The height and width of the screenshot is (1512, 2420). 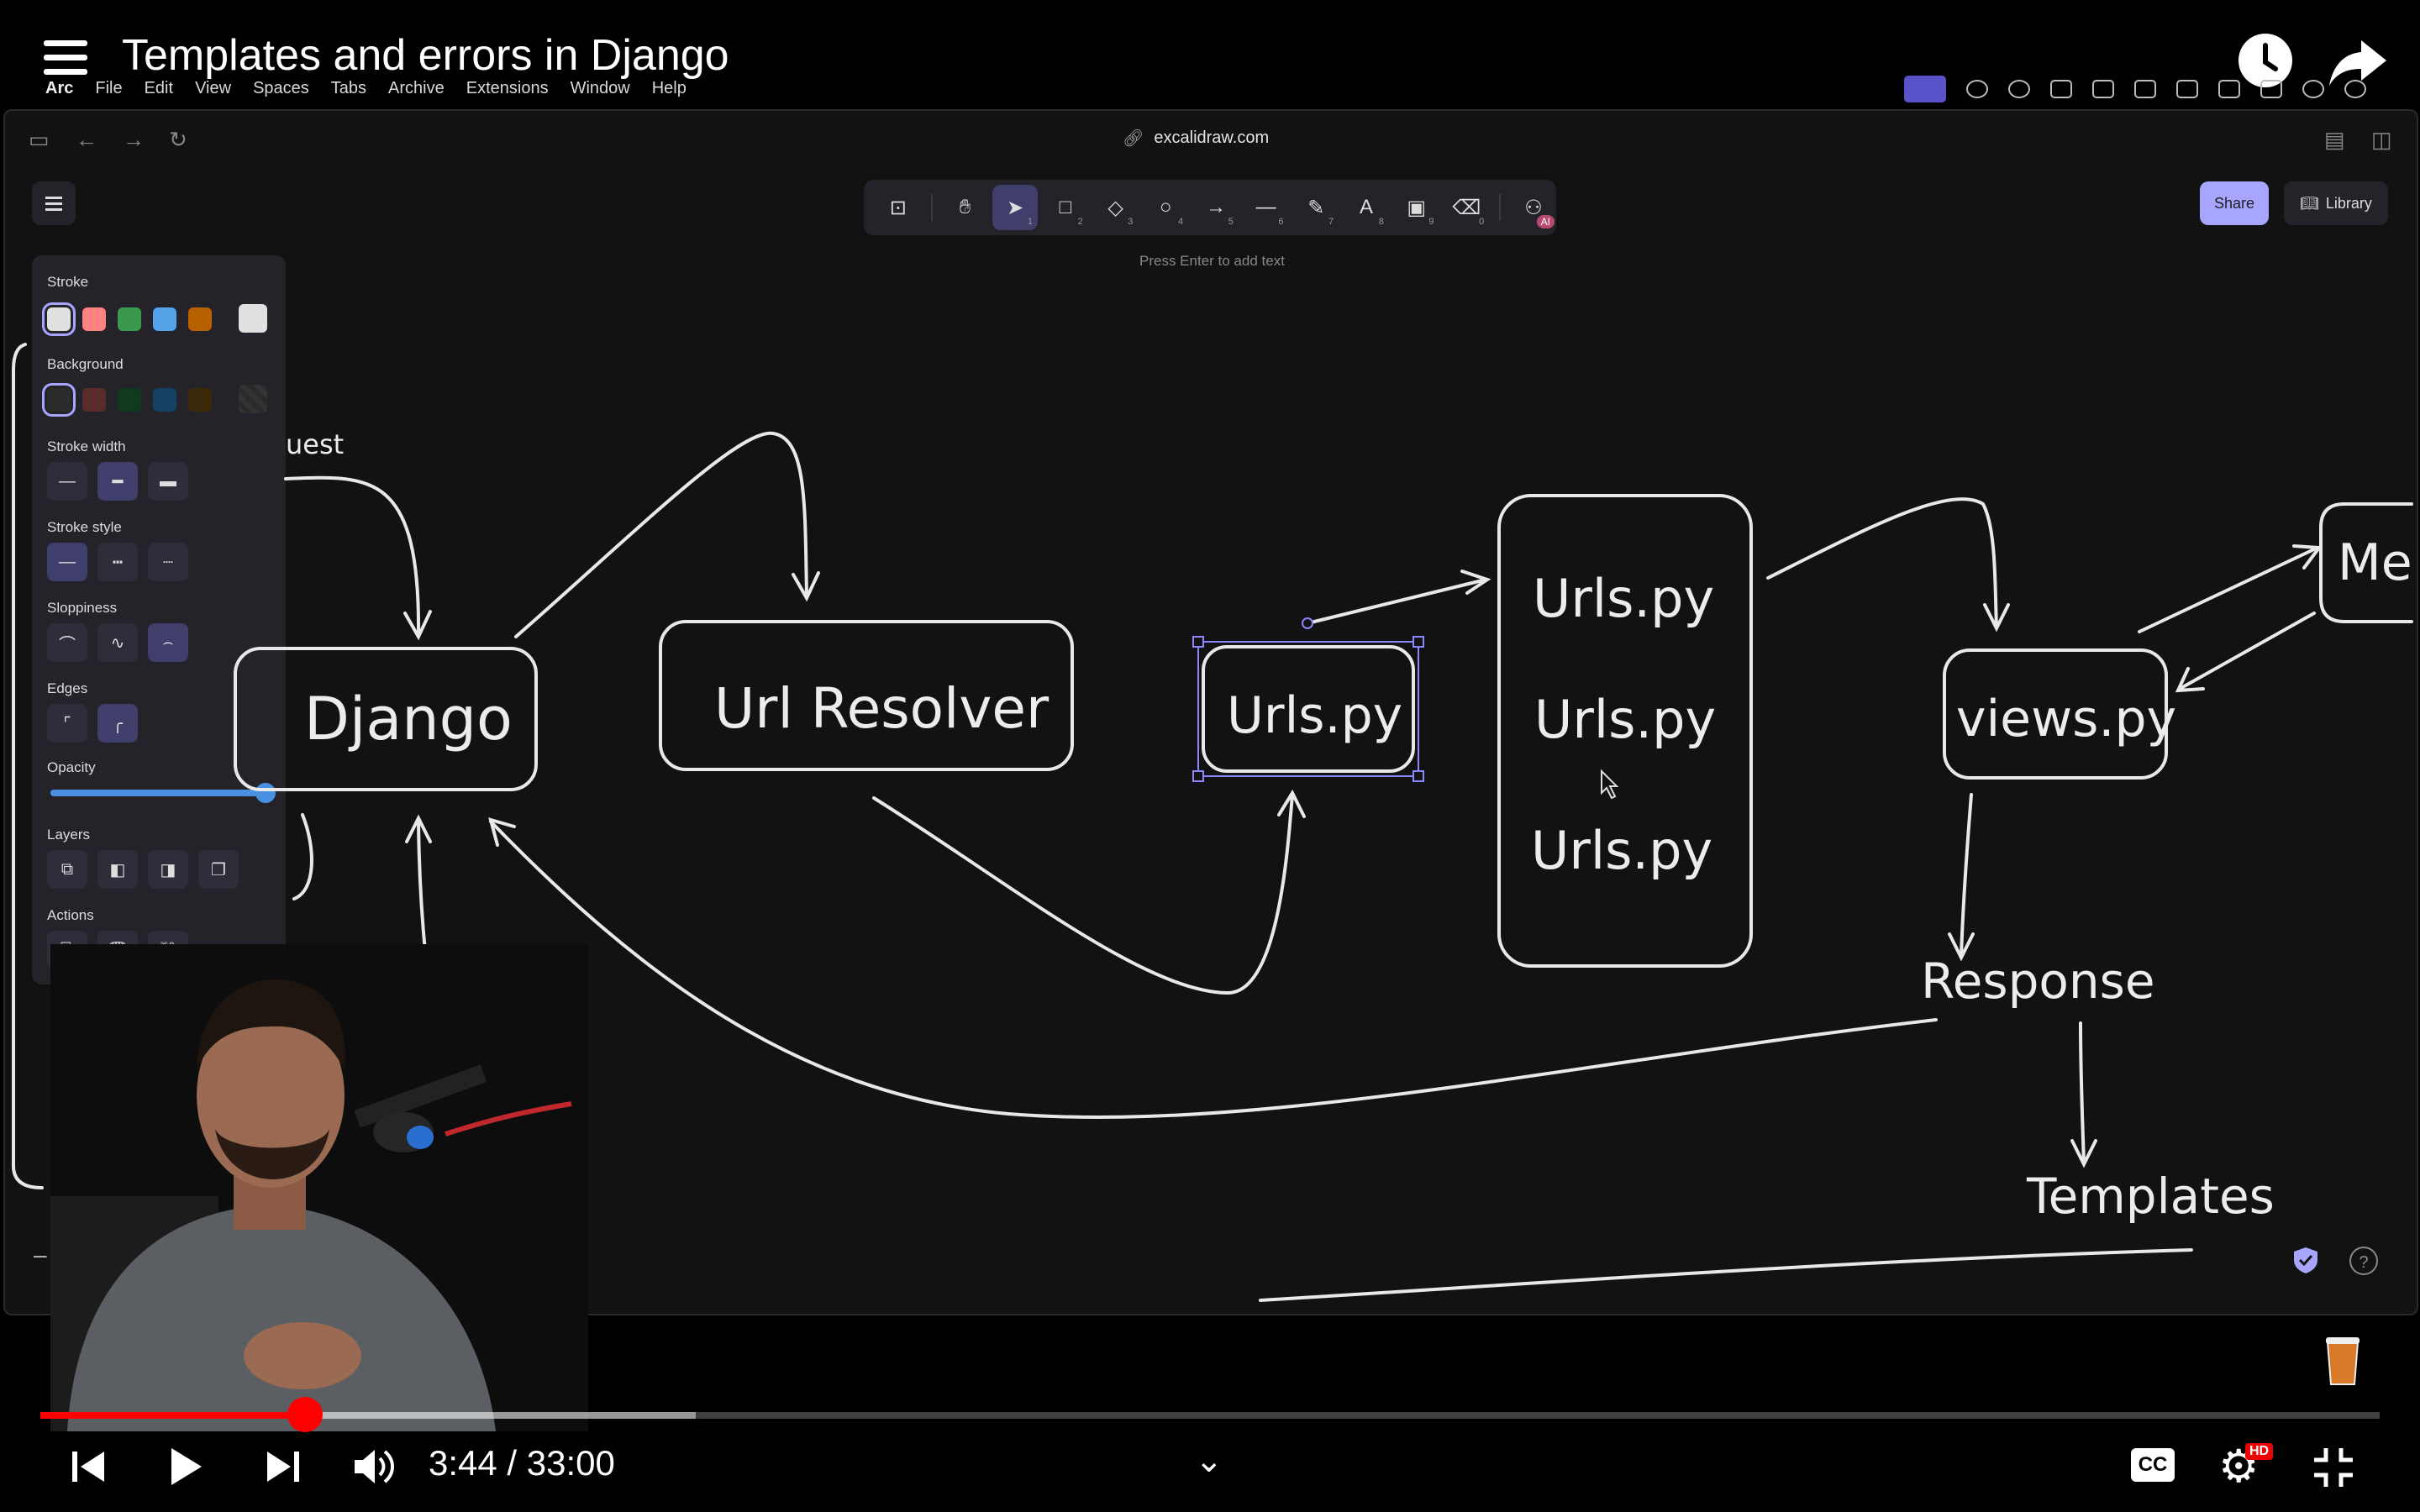 I want to click on time-display: 3:44 / 33:00, so click(x=522, y=1463).